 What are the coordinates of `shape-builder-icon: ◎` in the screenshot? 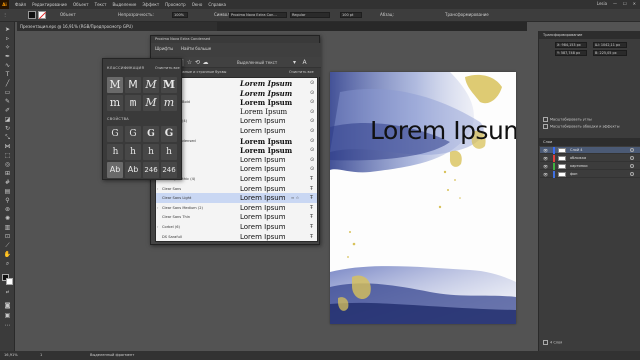 It's located at (7, 165).